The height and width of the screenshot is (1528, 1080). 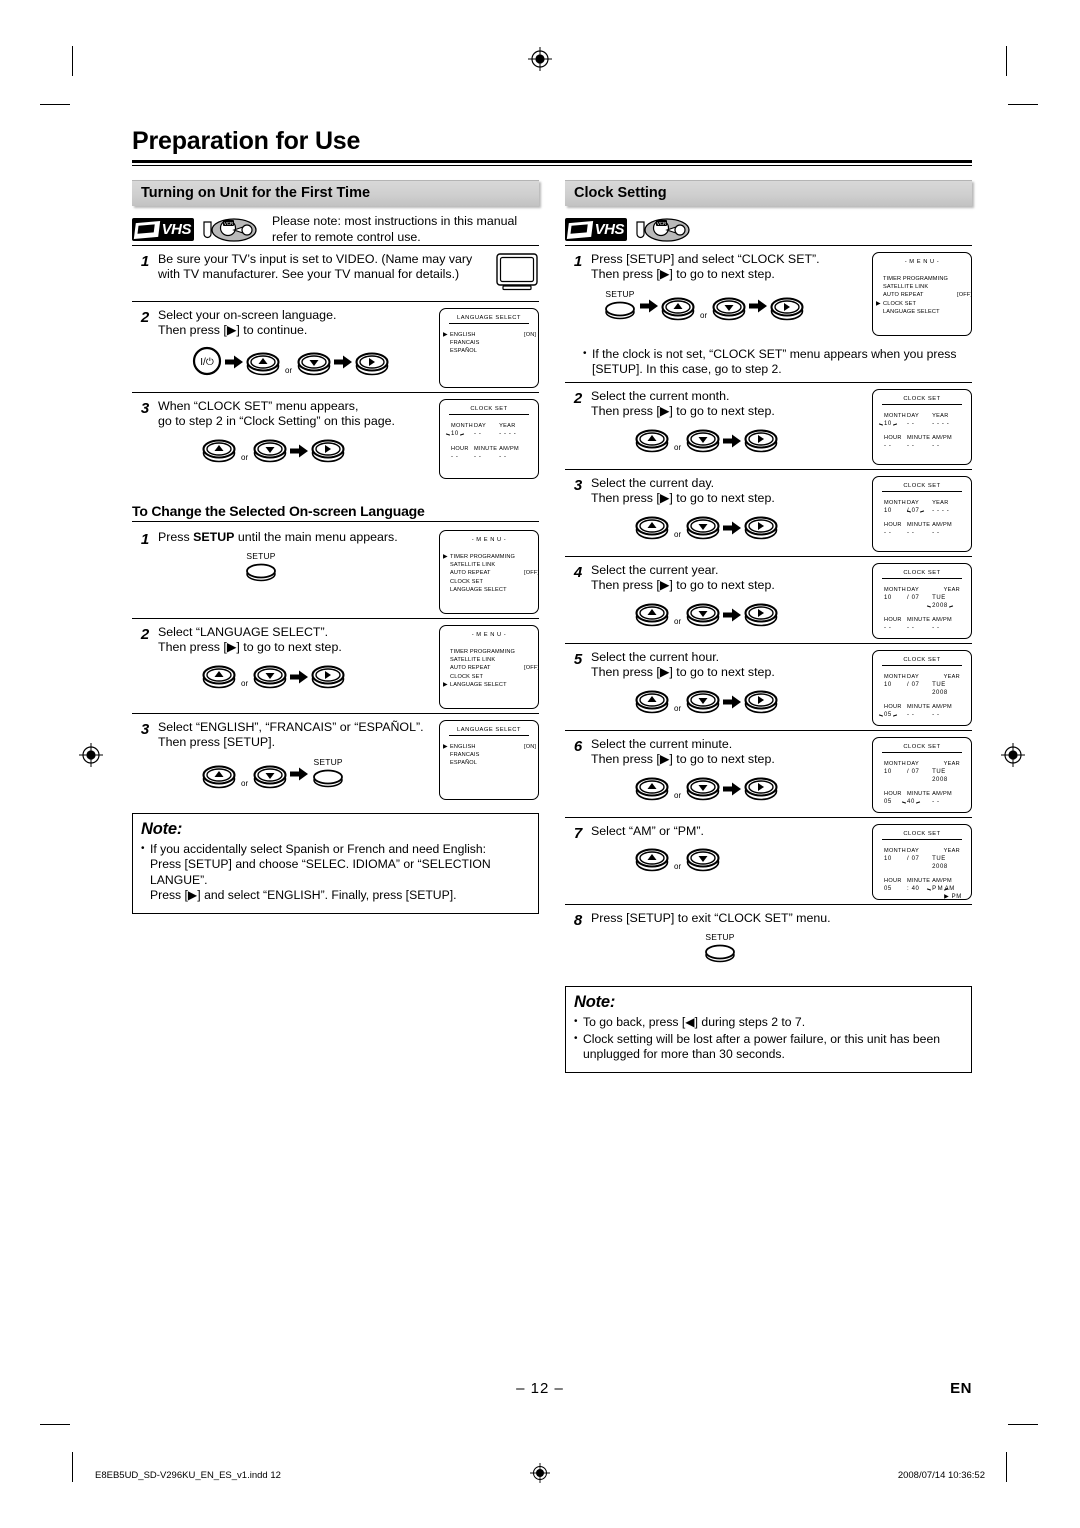 I want to click on osd-row-label: LANGUAGE SELECT, so click(x=911, y=312).